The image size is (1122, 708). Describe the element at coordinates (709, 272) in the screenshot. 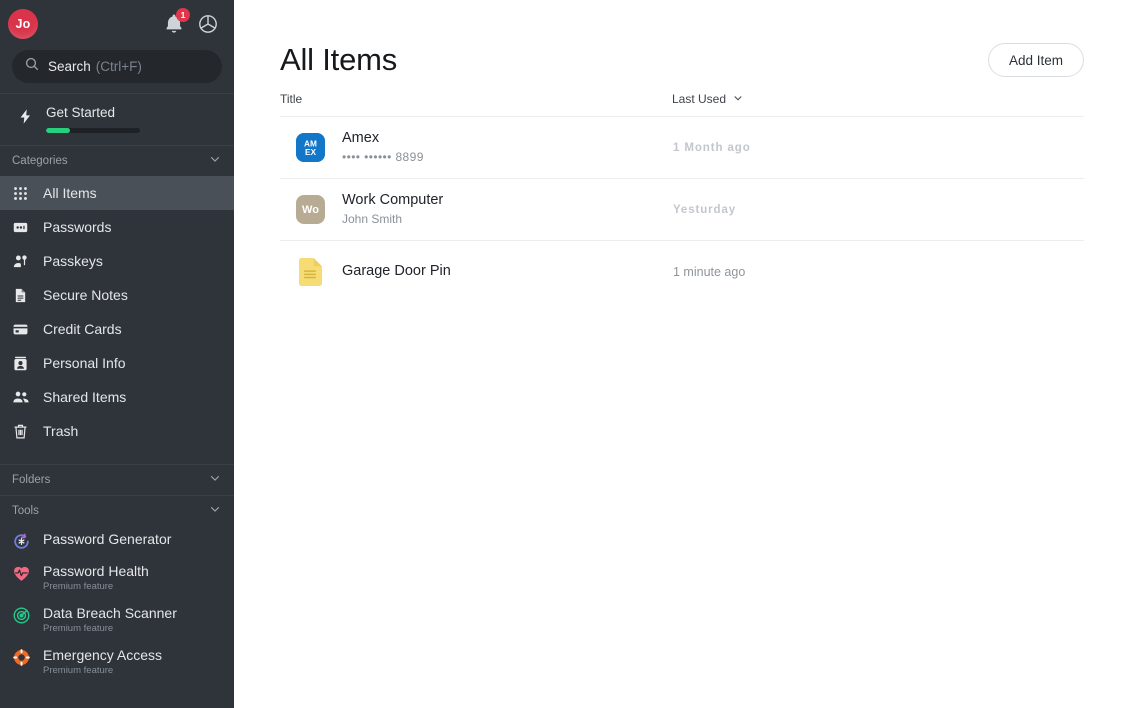

I see `row-timestamp: 1 minute ago` at that location.